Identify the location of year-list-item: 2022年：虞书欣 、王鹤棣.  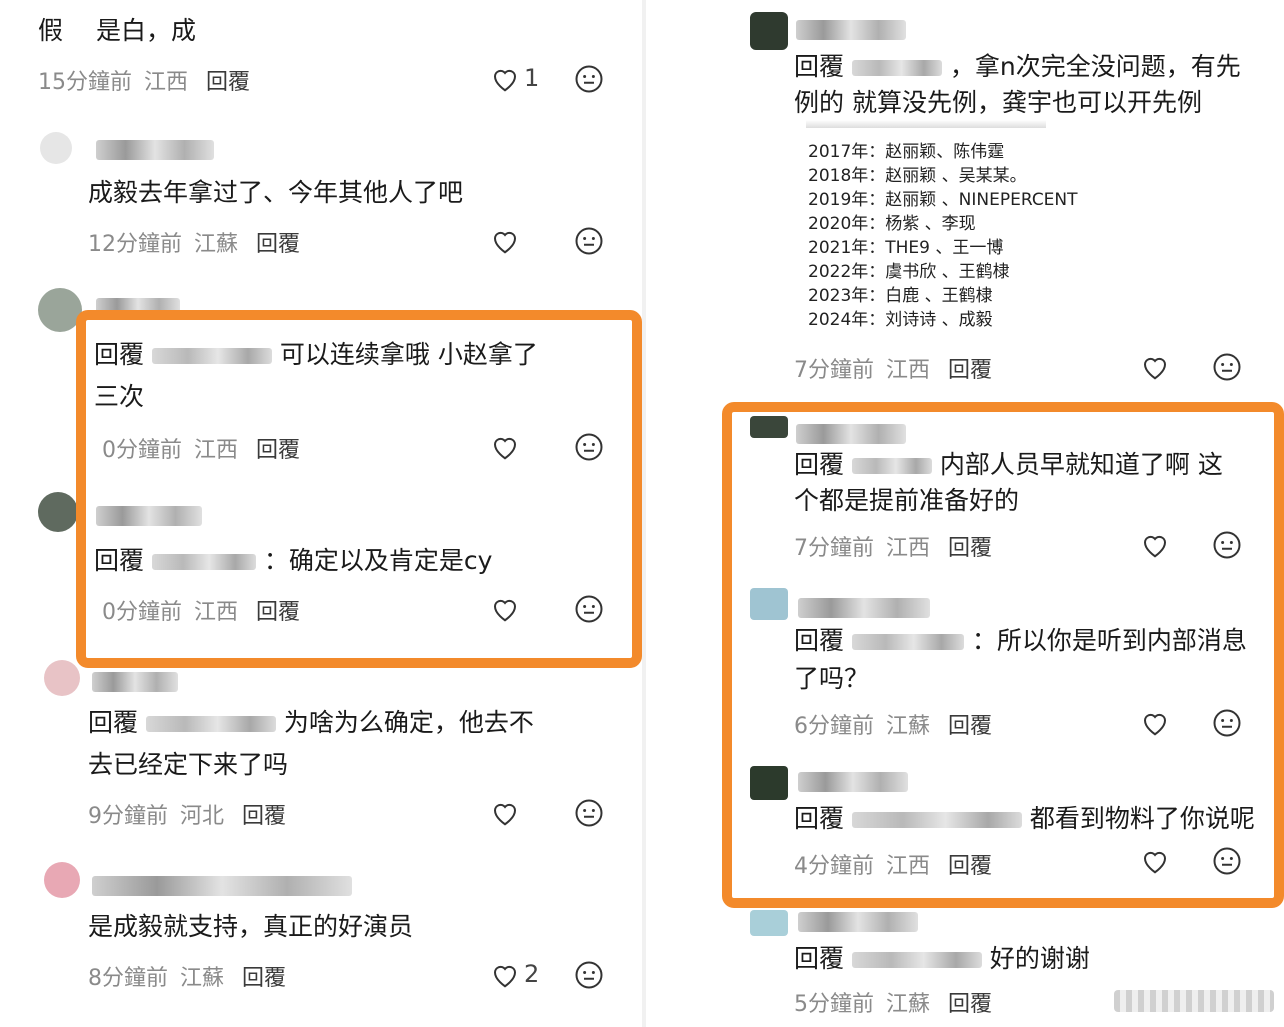
(909, 272).